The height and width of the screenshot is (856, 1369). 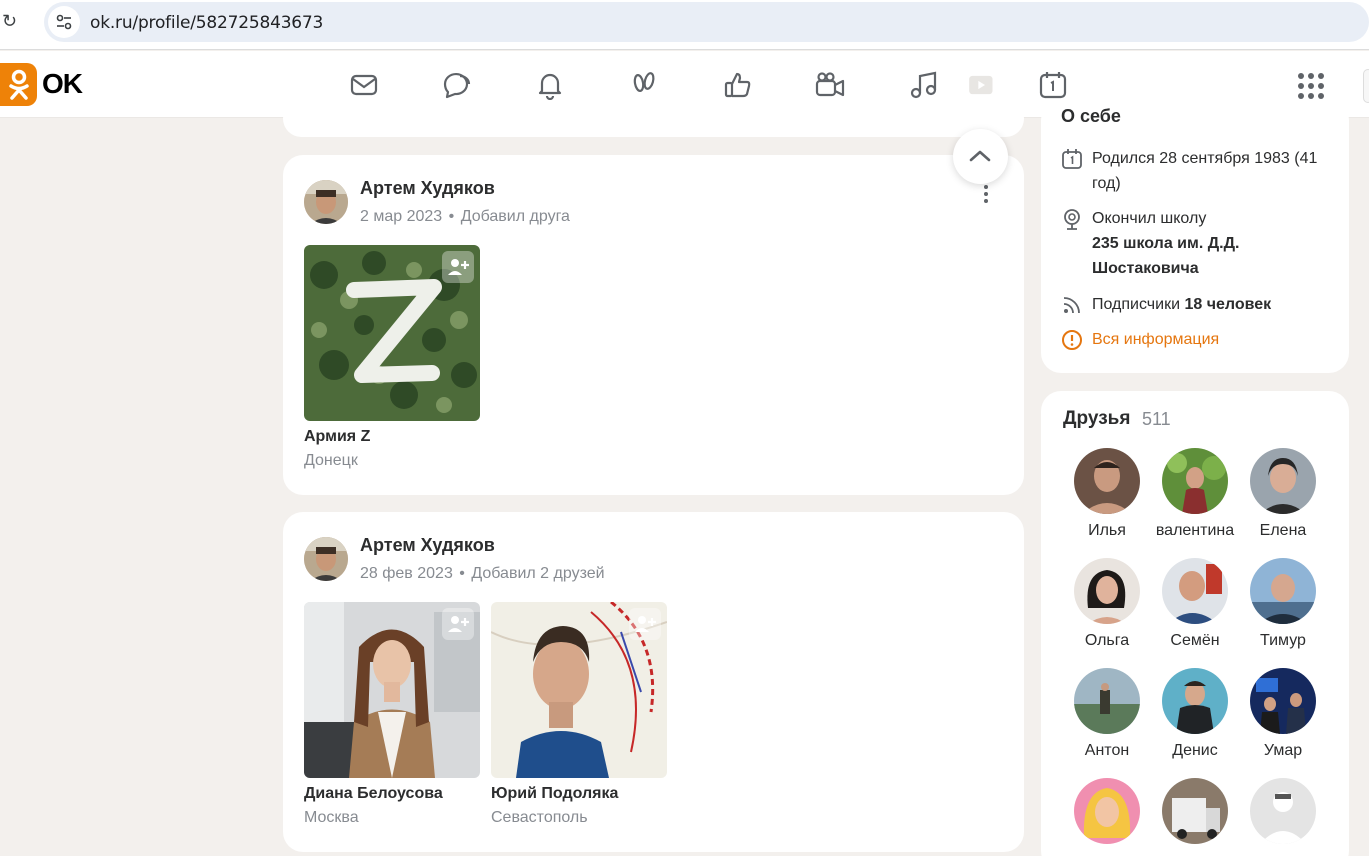 I want to click on education-icon, so click(x=1072, y=219).